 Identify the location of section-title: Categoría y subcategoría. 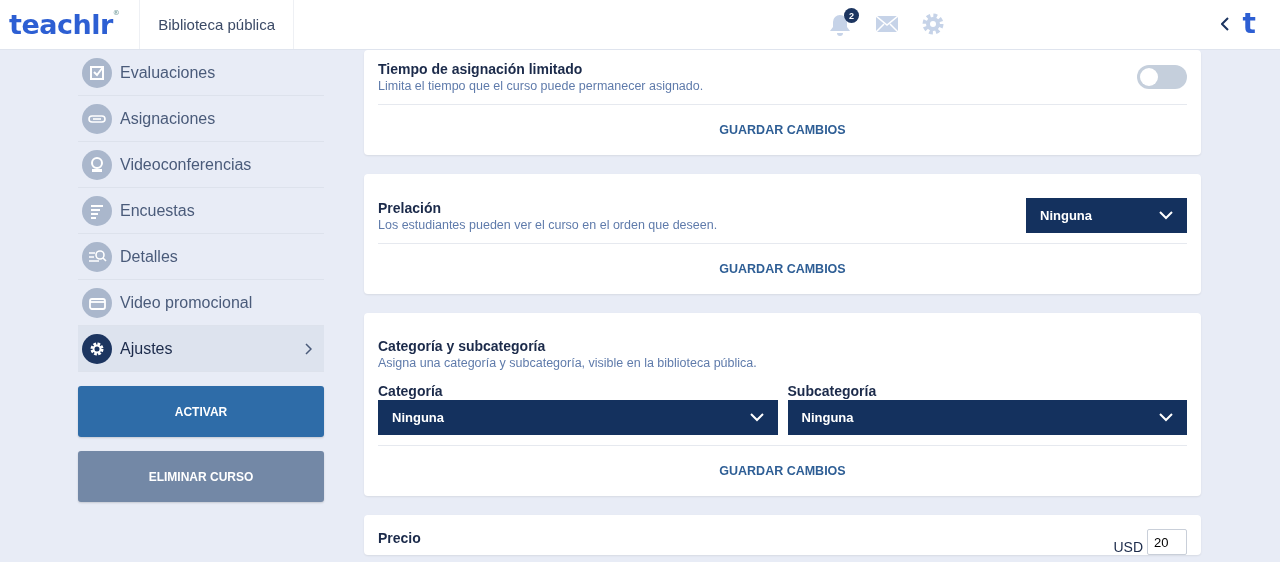
(462, 346).